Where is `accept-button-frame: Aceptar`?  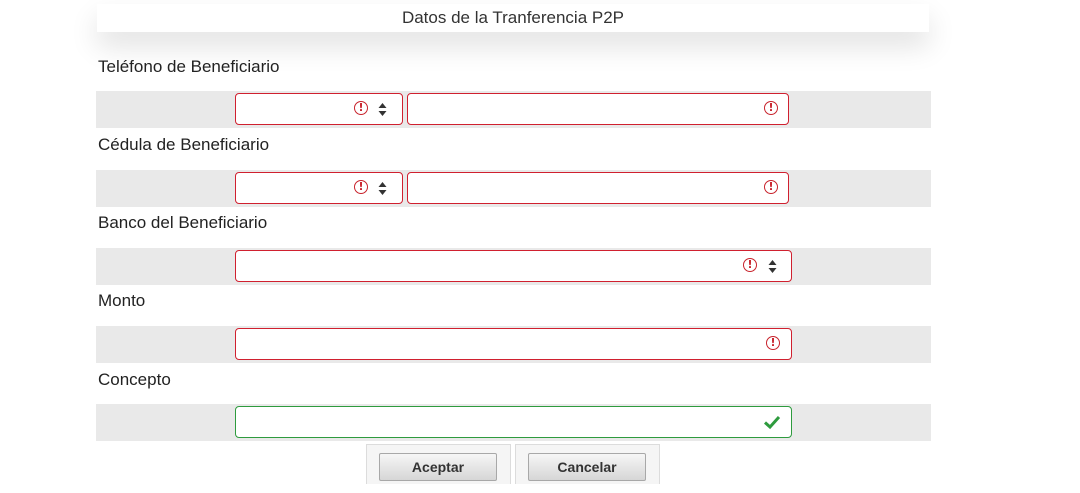 accept-button-frame: Aceptar is located at coordinates (438, 464).